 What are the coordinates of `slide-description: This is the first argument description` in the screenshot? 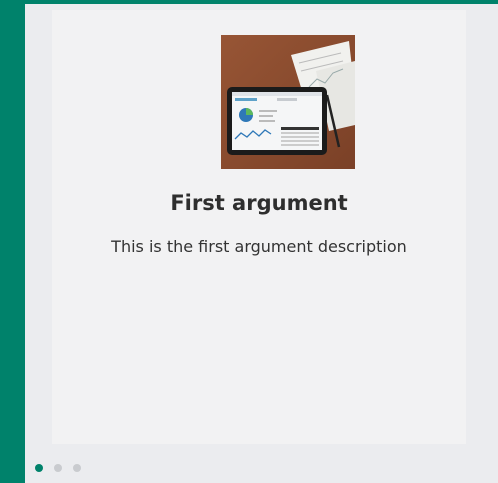 It's located at (259, 246).